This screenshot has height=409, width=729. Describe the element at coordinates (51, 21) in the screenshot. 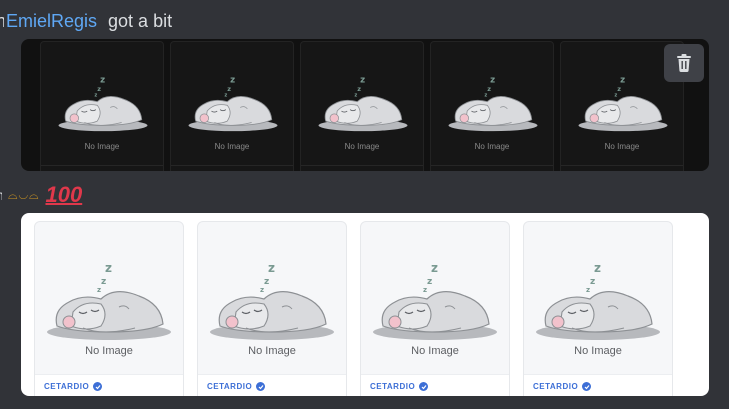

I see `user-mention: EmielRegis` at that location.